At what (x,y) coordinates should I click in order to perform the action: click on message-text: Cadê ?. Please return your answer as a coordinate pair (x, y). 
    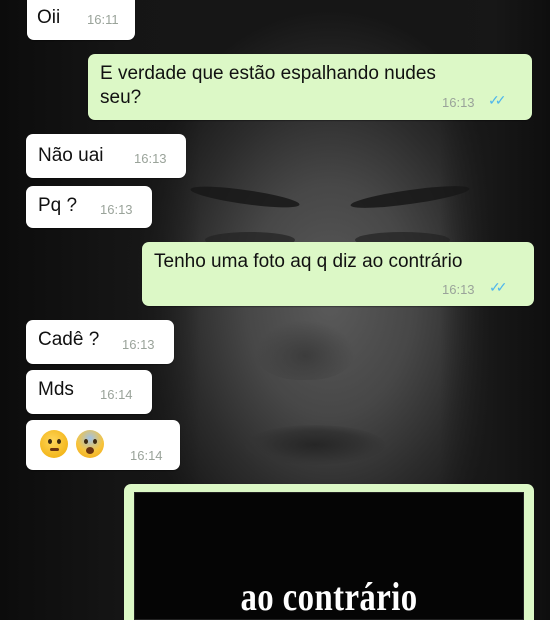
    Looking at the image, I should click on (69, 339).